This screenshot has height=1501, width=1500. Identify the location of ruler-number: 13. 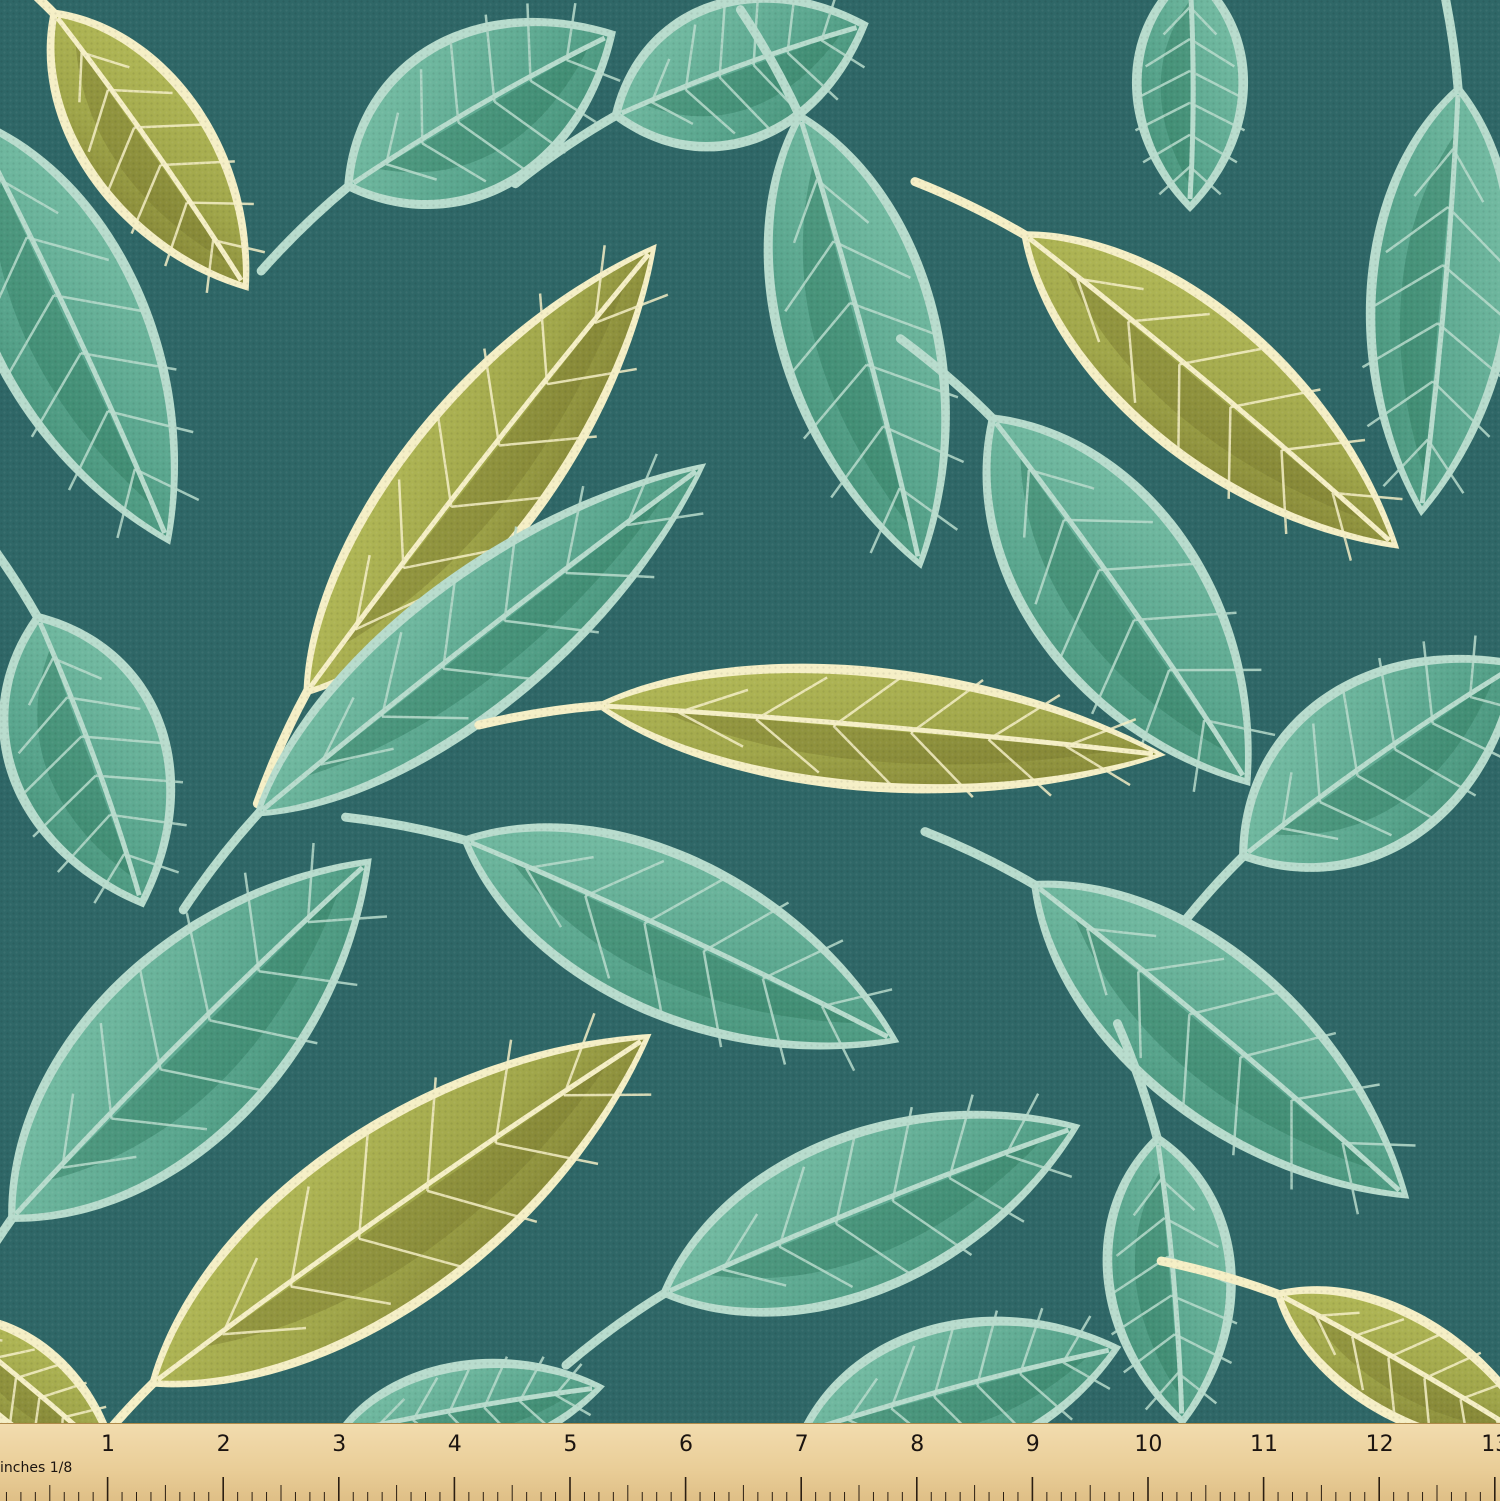
(1490, 1444).